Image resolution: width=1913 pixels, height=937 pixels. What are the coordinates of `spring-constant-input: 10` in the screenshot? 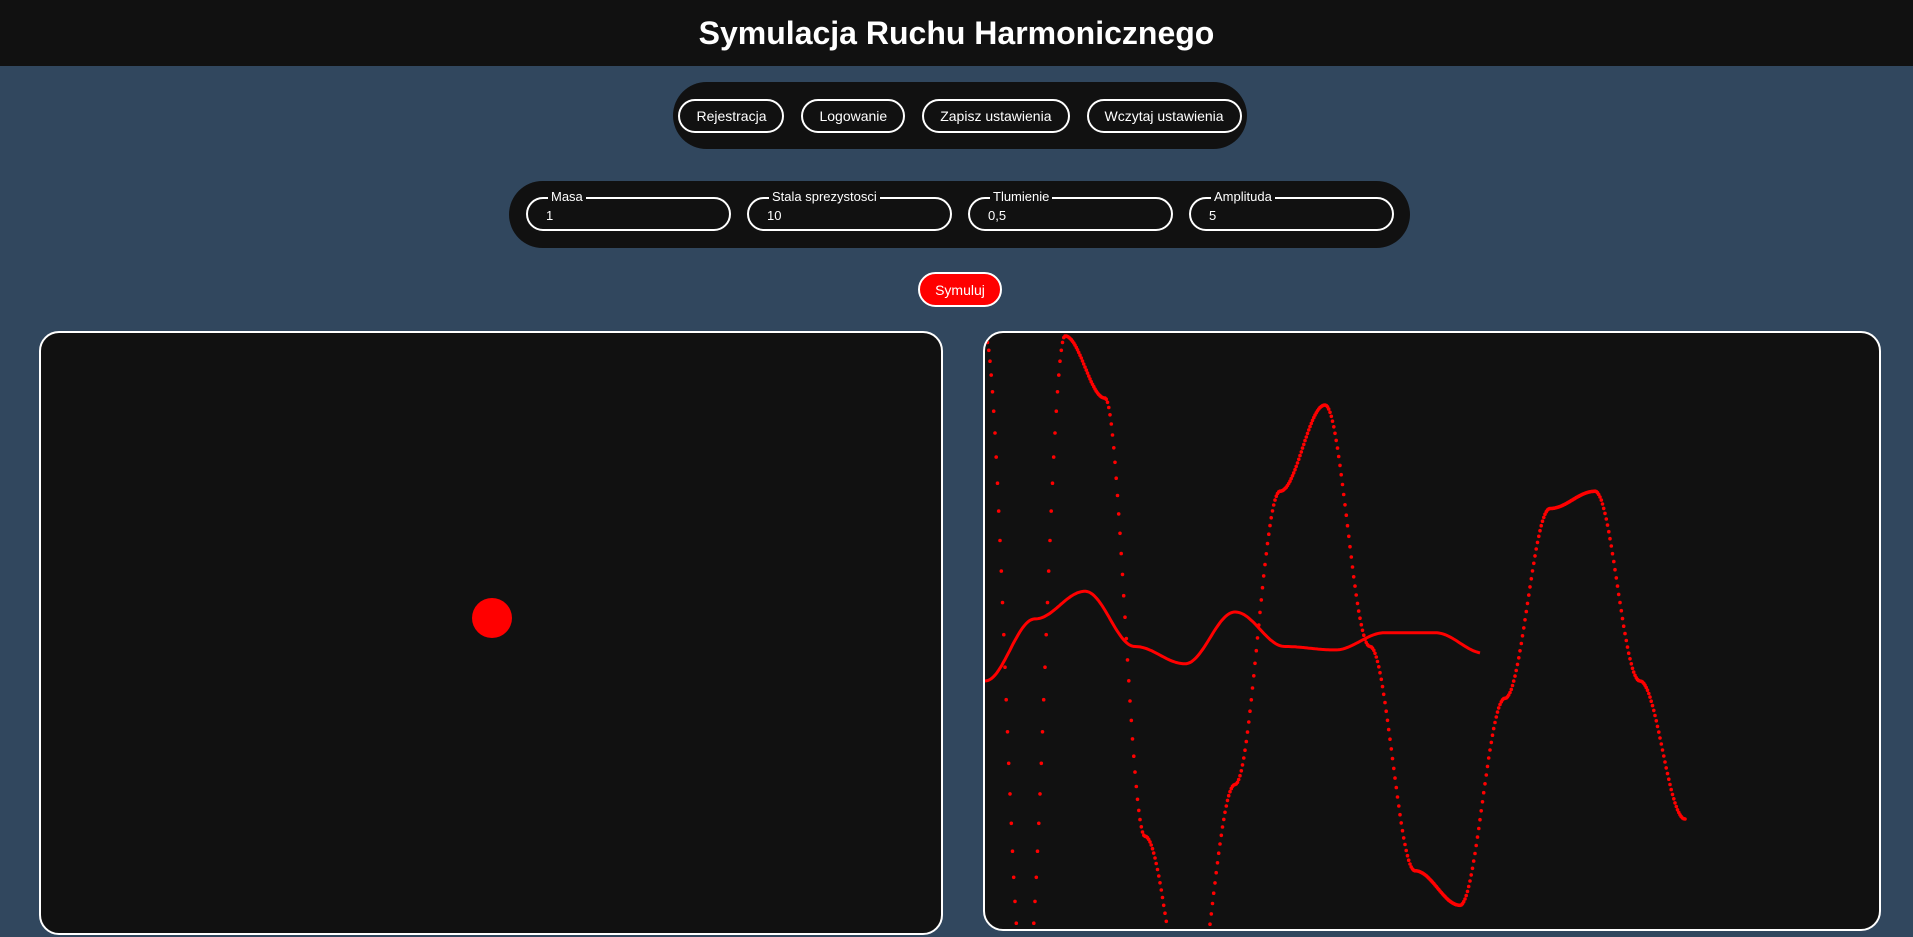 It's located at (774, 215).